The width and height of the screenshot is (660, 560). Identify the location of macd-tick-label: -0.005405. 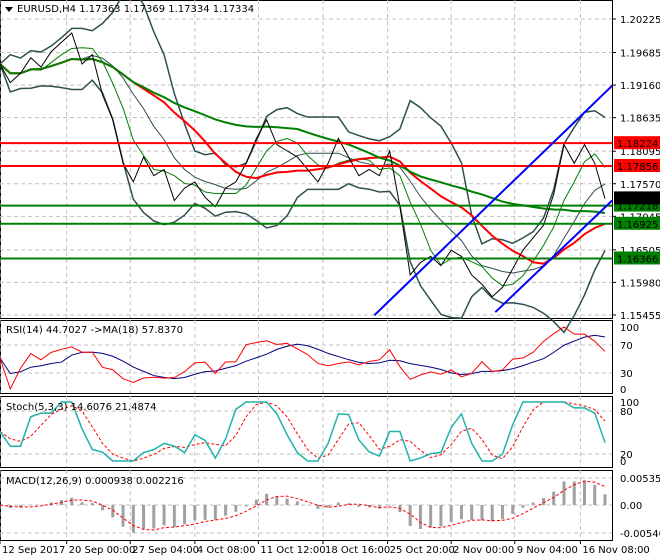
(640, 534).